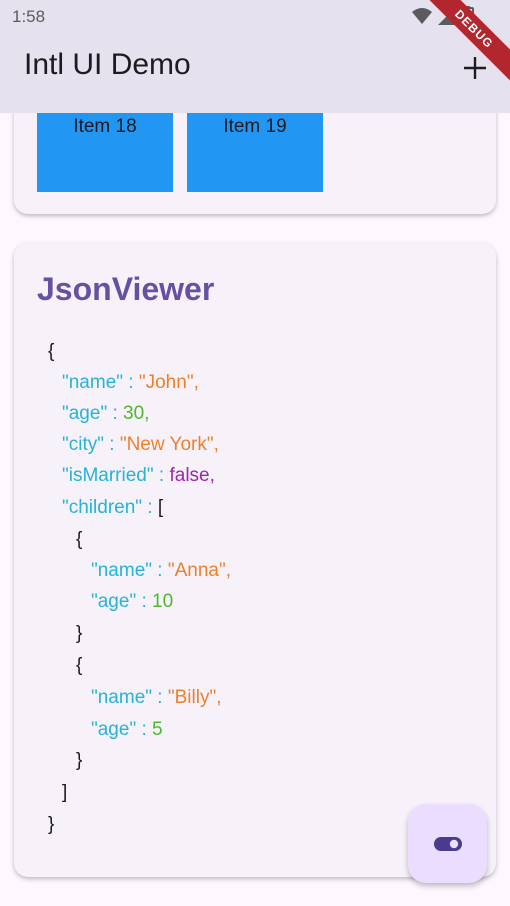 This screenshot has height=906, width=510. Describe the element at coordinates (156, 698) in the screenshot. I see `json-line: "name" : "Billy",` at that location.